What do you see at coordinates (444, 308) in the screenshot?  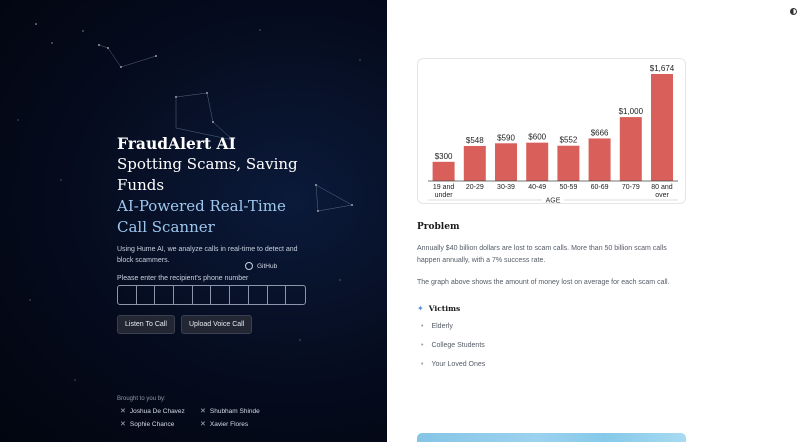 I see `victims-title: Victims` at bounding box center [444, 308].